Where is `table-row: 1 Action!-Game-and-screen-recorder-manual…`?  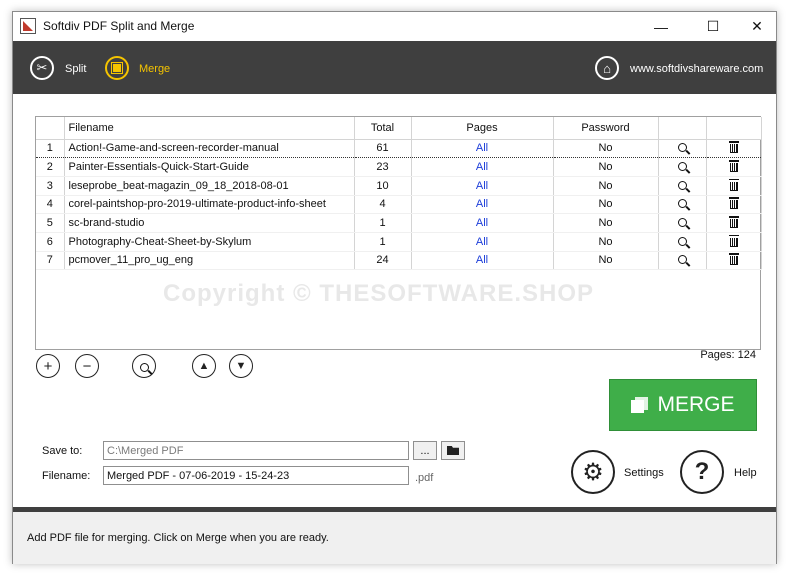
table-row: 1 Action!-Game-and-screen-recorder-manual… is located at coordinates (399, 148).